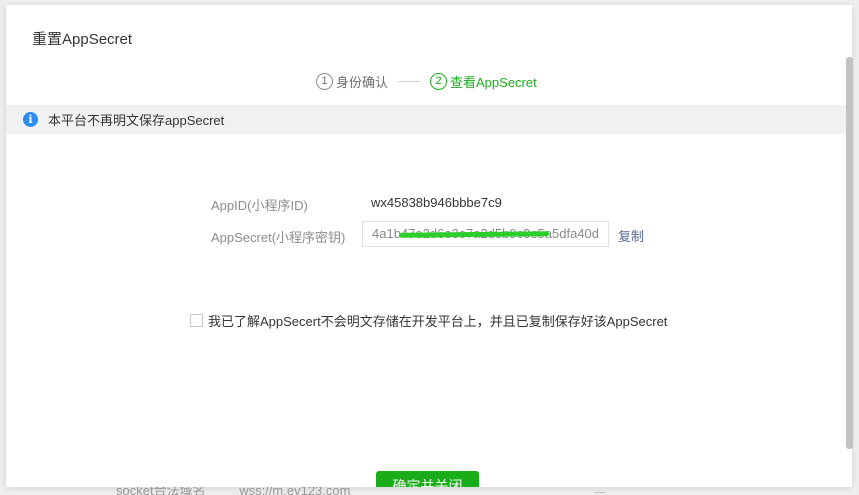  Describe the element at coordinates (30, 119) in the screenshot. I see `info-icon: i` at that location.